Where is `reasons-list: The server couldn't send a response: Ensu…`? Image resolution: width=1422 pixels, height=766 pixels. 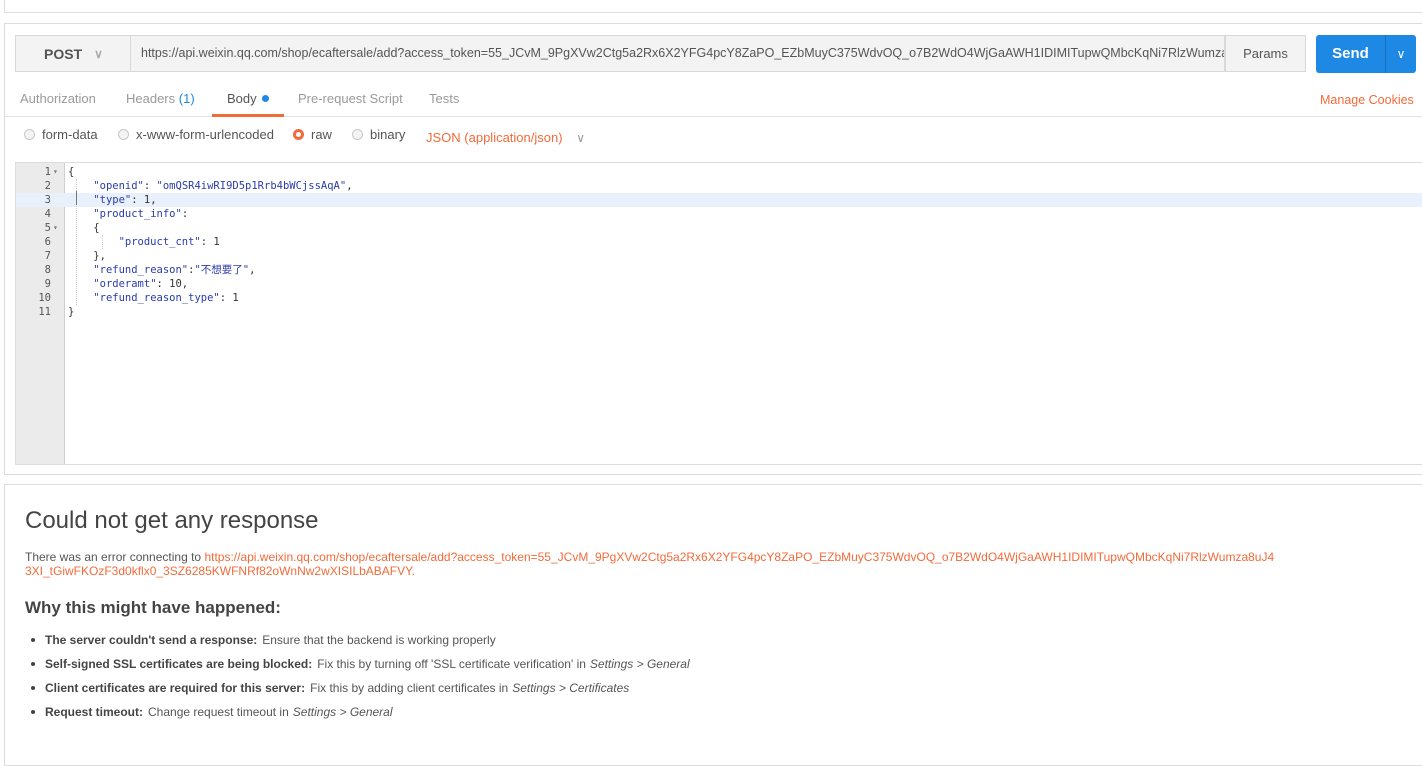 reasons-list: The server couldn't send a response: Ensu… is located at coordinates (362, 676).